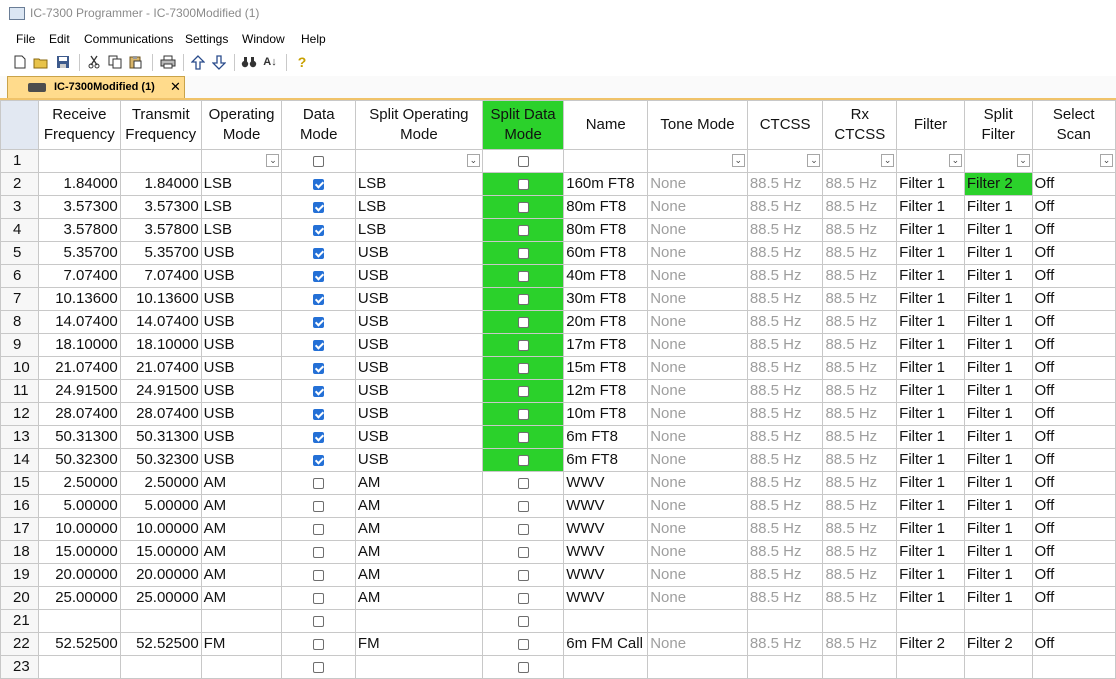  What do you see at coordinates (998, 125) in the screenshot?
I see `column-header-split-filter: Split Filter` at bounding box center [998, 125].